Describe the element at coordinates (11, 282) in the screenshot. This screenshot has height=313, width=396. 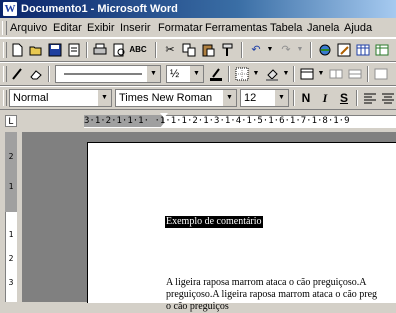
I see `ruler-number: 3` at that location.